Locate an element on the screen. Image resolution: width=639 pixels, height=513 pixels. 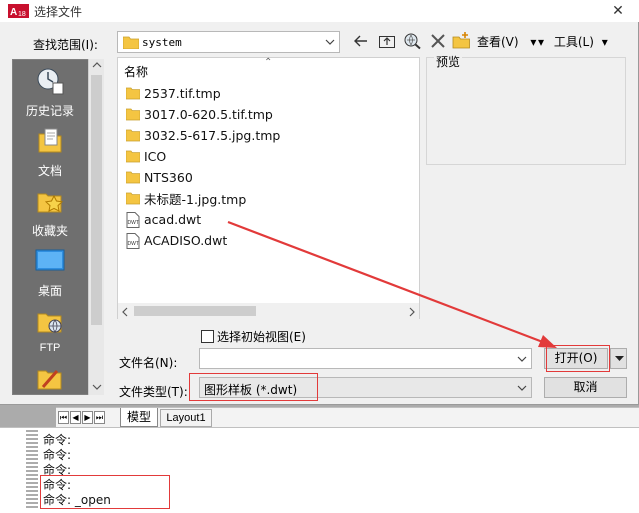
first-tab-icon: ⏮ is located at coordinates (63, 417).